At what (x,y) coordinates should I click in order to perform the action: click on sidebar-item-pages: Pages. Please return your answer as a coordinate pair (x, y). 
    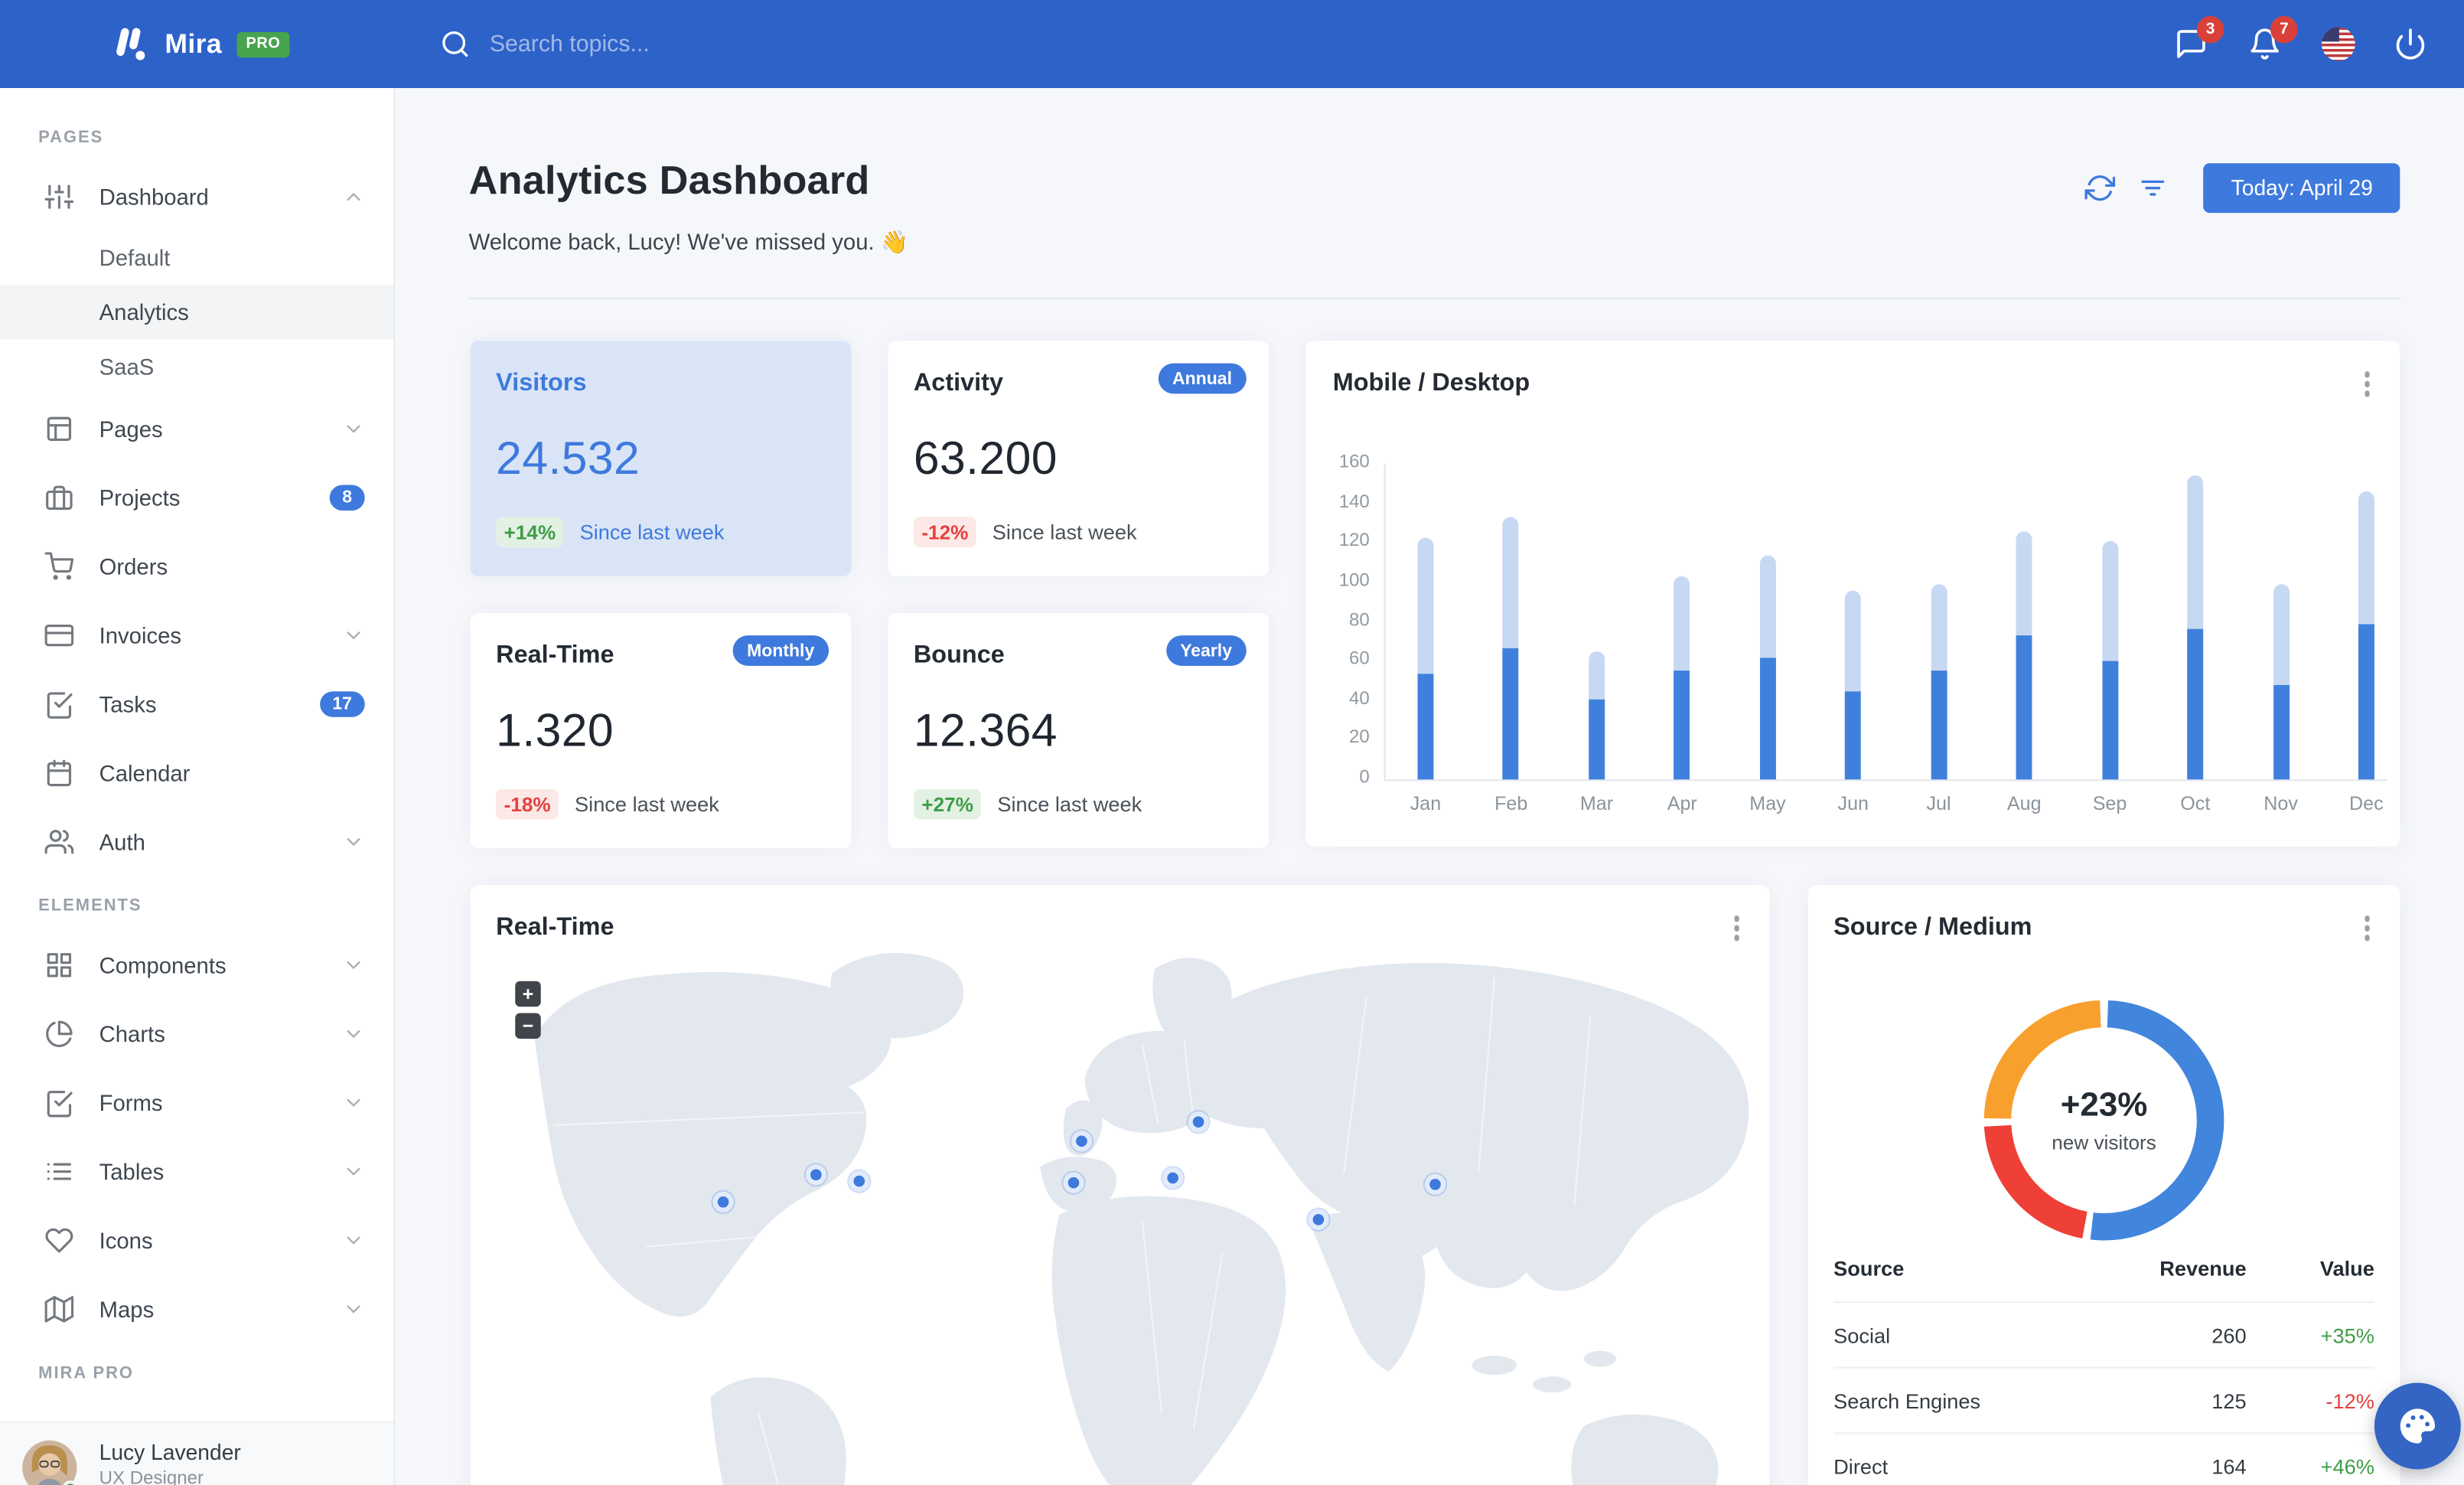
    Looking at the image, I should click on (197, 427).